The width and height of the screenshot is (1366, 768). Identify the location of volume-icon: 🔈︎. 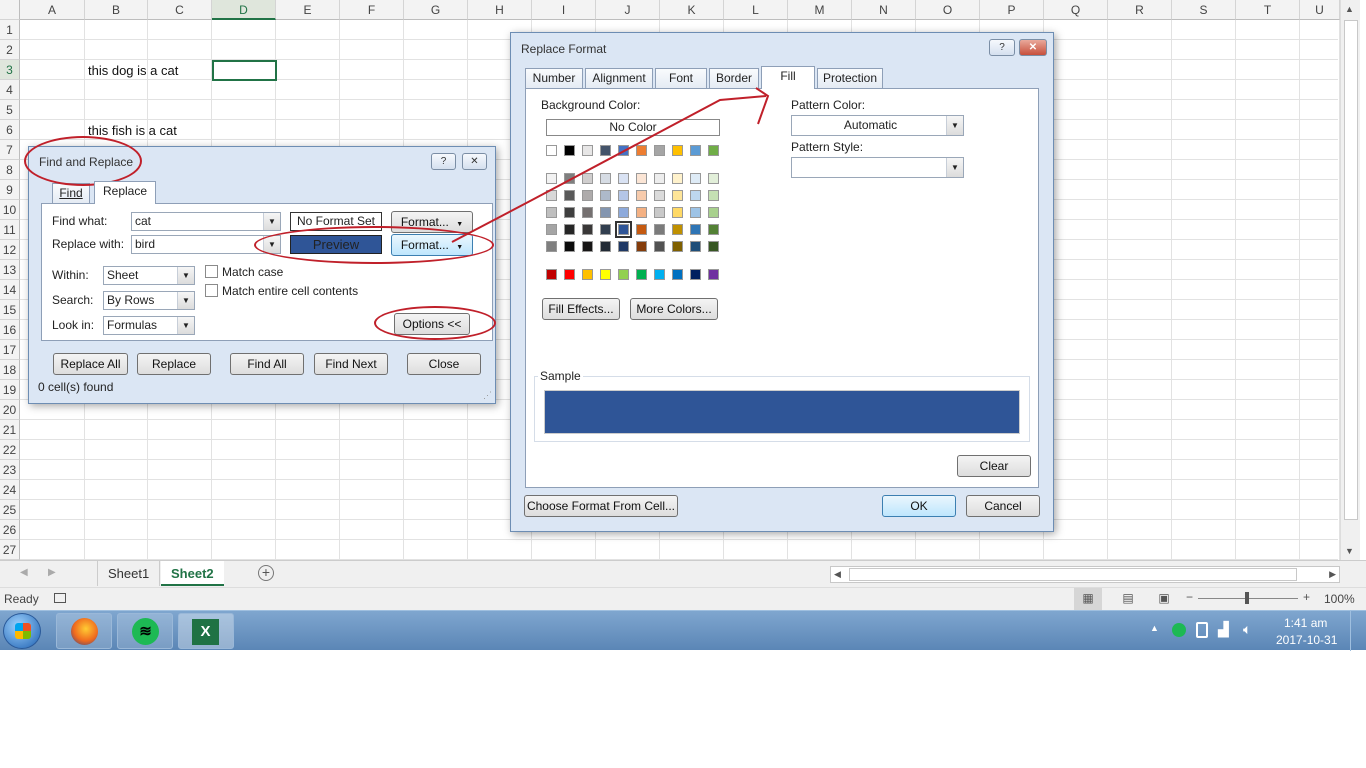
(1247, 629).